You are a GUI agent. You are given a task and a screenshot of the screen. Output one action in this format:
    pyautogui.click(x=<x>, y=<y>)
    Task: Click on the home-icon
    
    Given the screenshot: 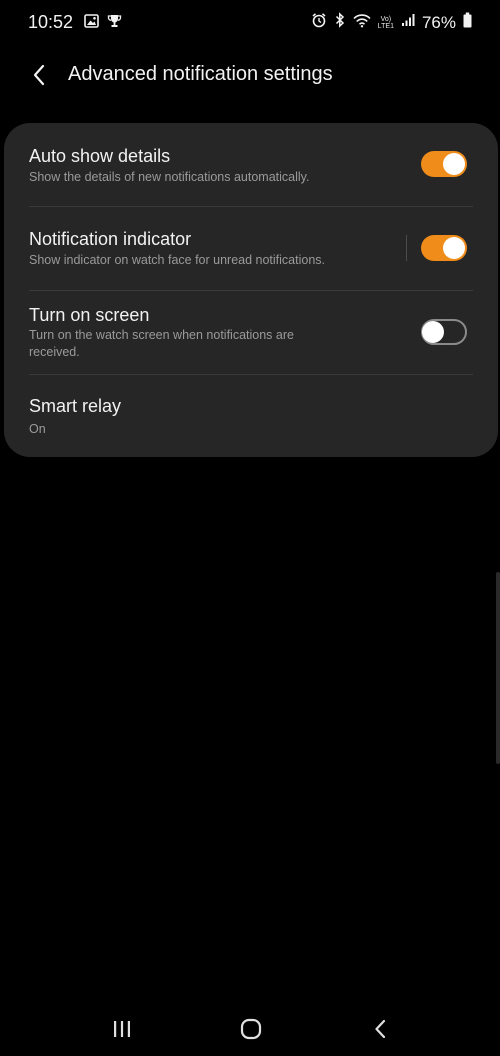 What is the action you would take?
    pyautogui.click(x=251, y=1029)
    